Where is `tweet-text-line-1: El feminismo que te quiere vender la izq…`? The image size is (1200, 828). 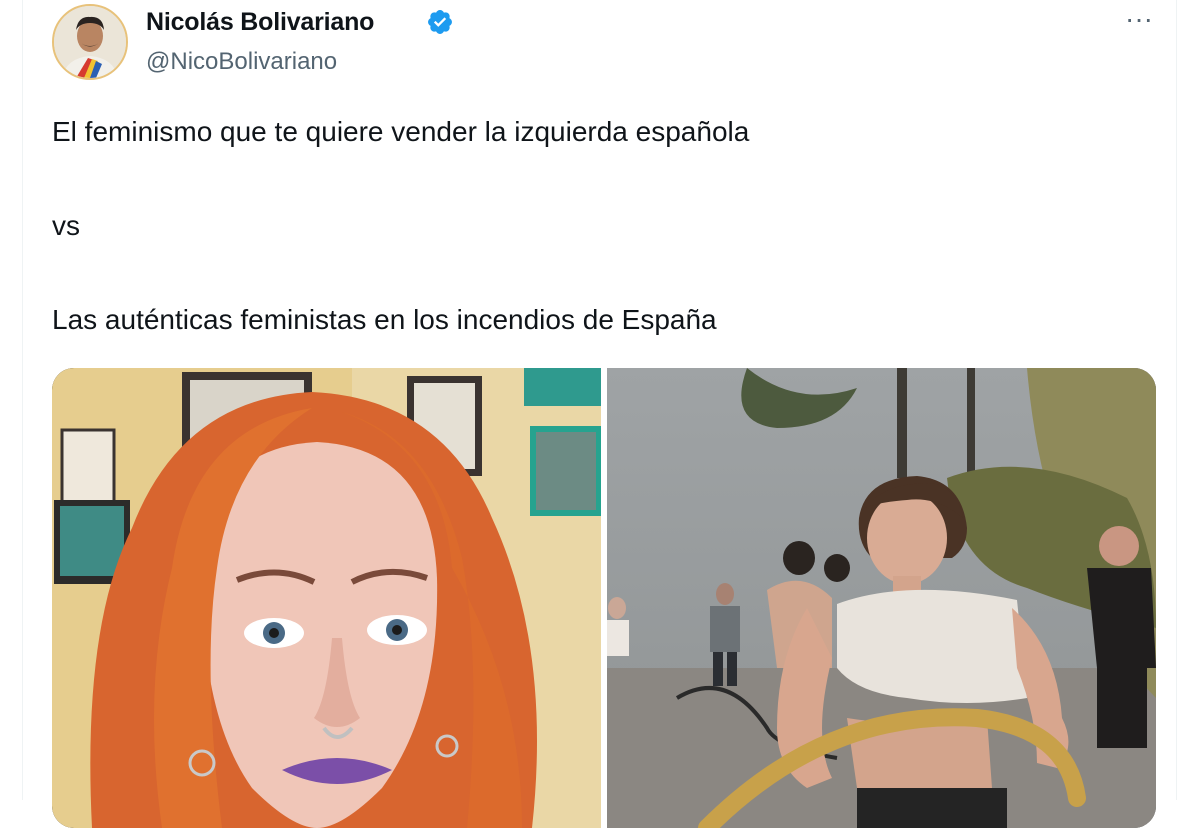 tweet-text-line-1: El feminismo que te quiere vender la izq… is located at coordinates (401, 131).